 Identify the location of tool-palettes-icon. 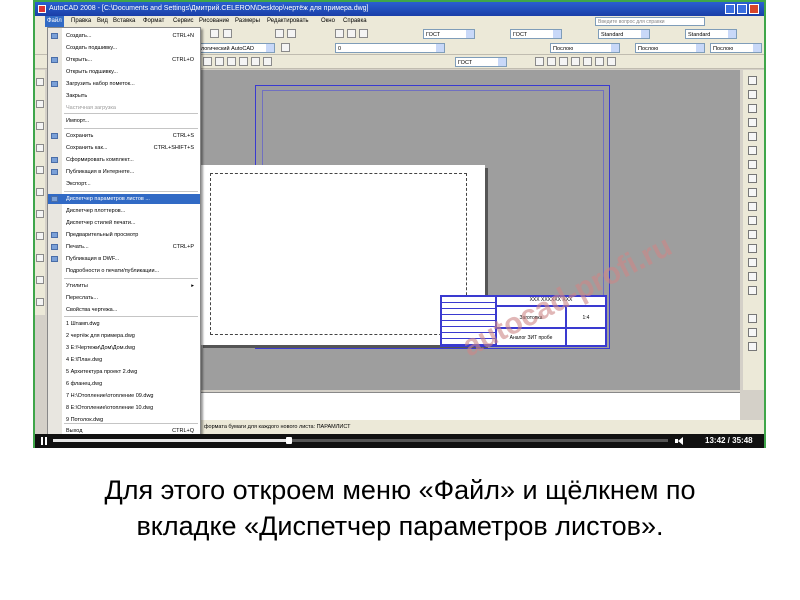
(363, 33).